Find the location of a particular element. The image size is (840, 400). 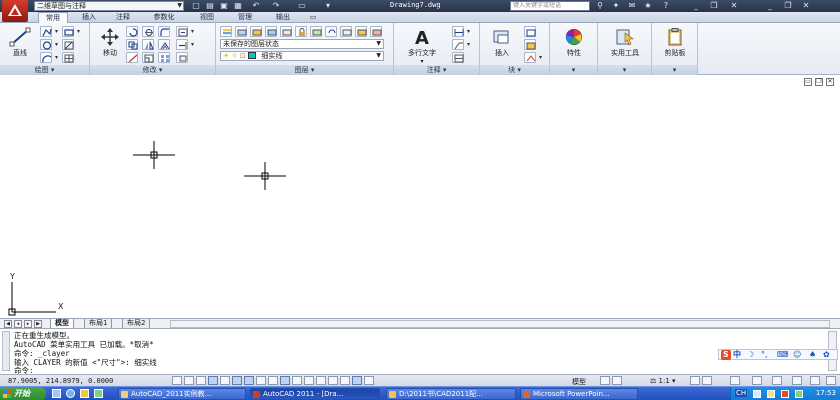

layer-delete-button is located at coordinates (376, 31).